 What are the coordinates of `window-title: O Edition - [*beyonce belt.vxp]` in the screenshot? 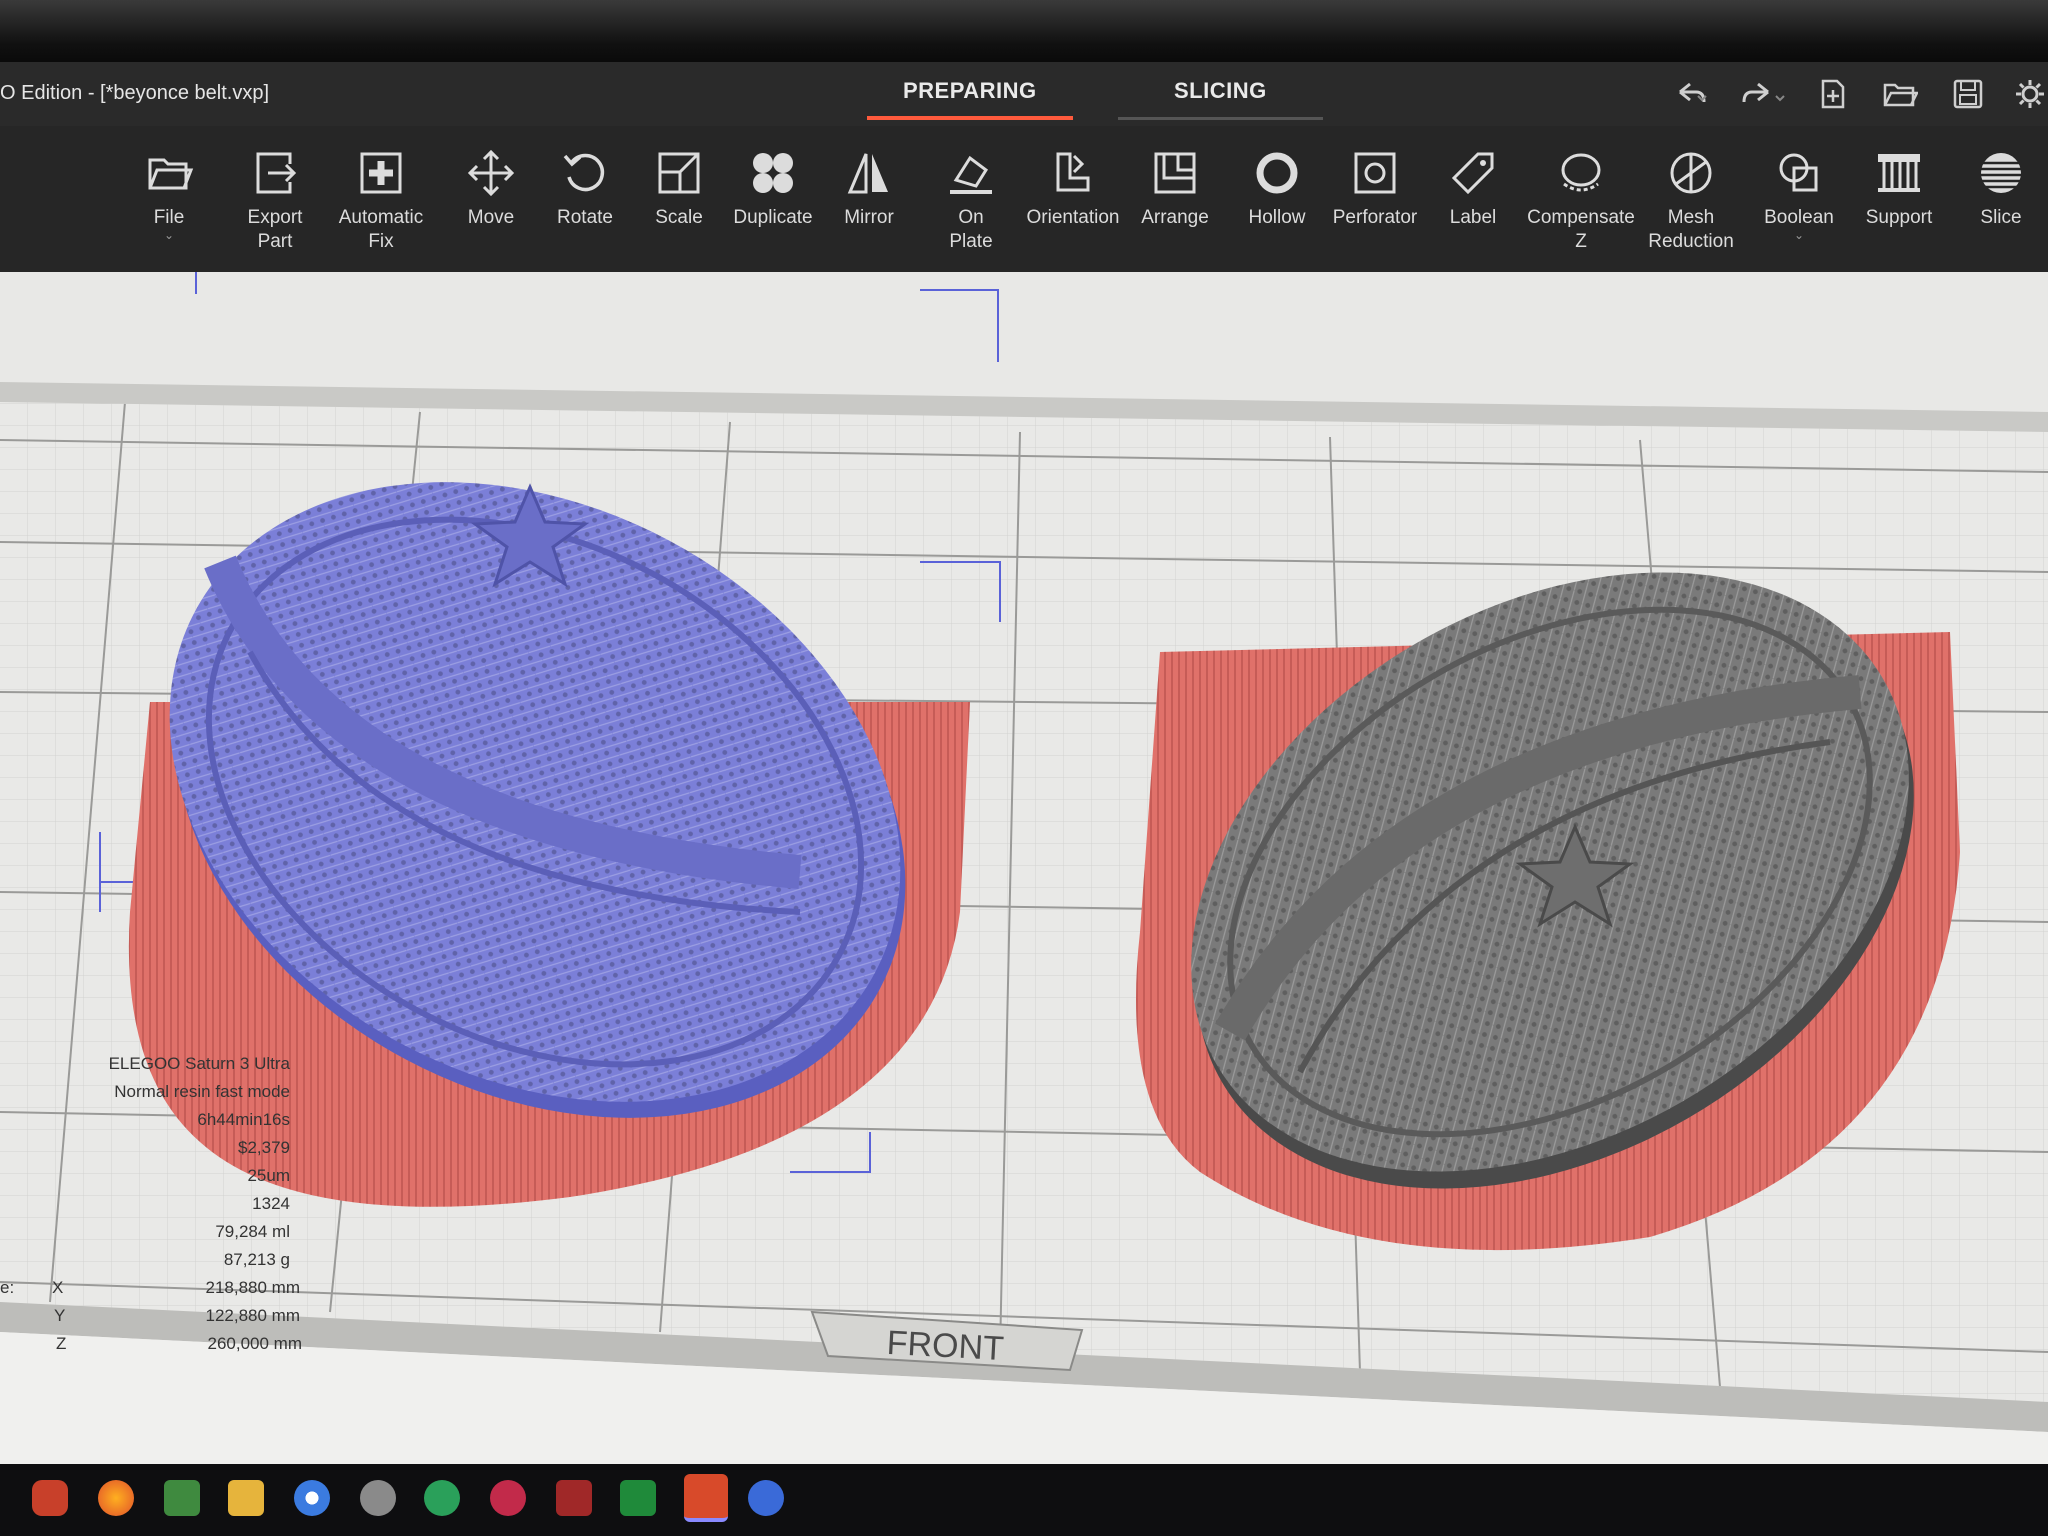 It's located at (135, 93).